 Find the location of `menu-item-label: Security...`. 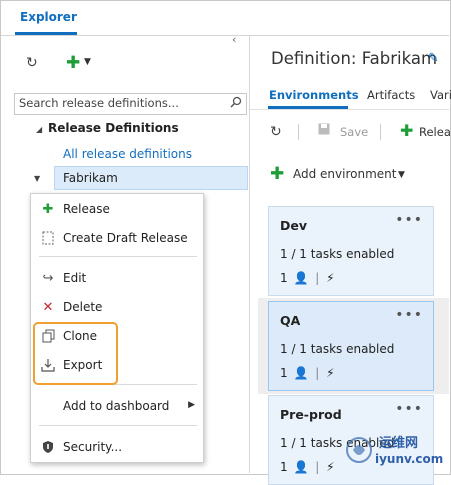

menu-item-label: Security... is located at coordinates (93, 447).